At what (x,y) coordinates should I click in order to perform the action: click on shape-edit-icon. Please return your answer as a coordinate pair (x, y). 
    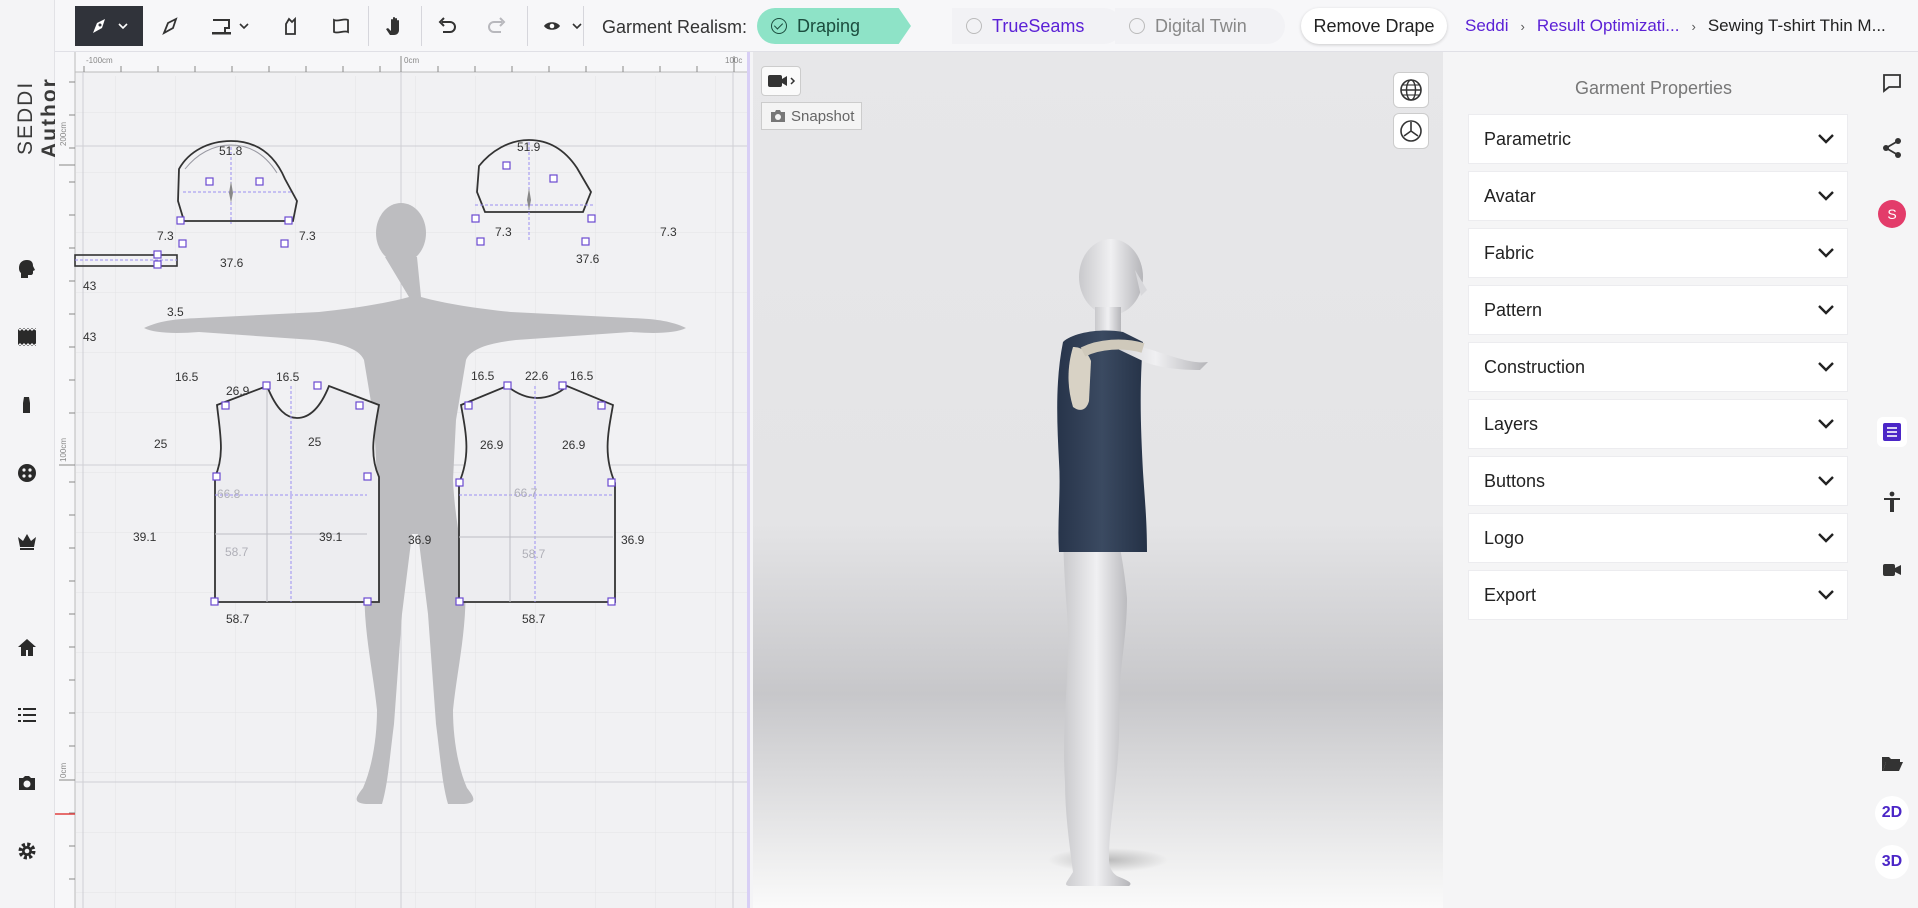
    Looking at the image, I should click on (341, 26).